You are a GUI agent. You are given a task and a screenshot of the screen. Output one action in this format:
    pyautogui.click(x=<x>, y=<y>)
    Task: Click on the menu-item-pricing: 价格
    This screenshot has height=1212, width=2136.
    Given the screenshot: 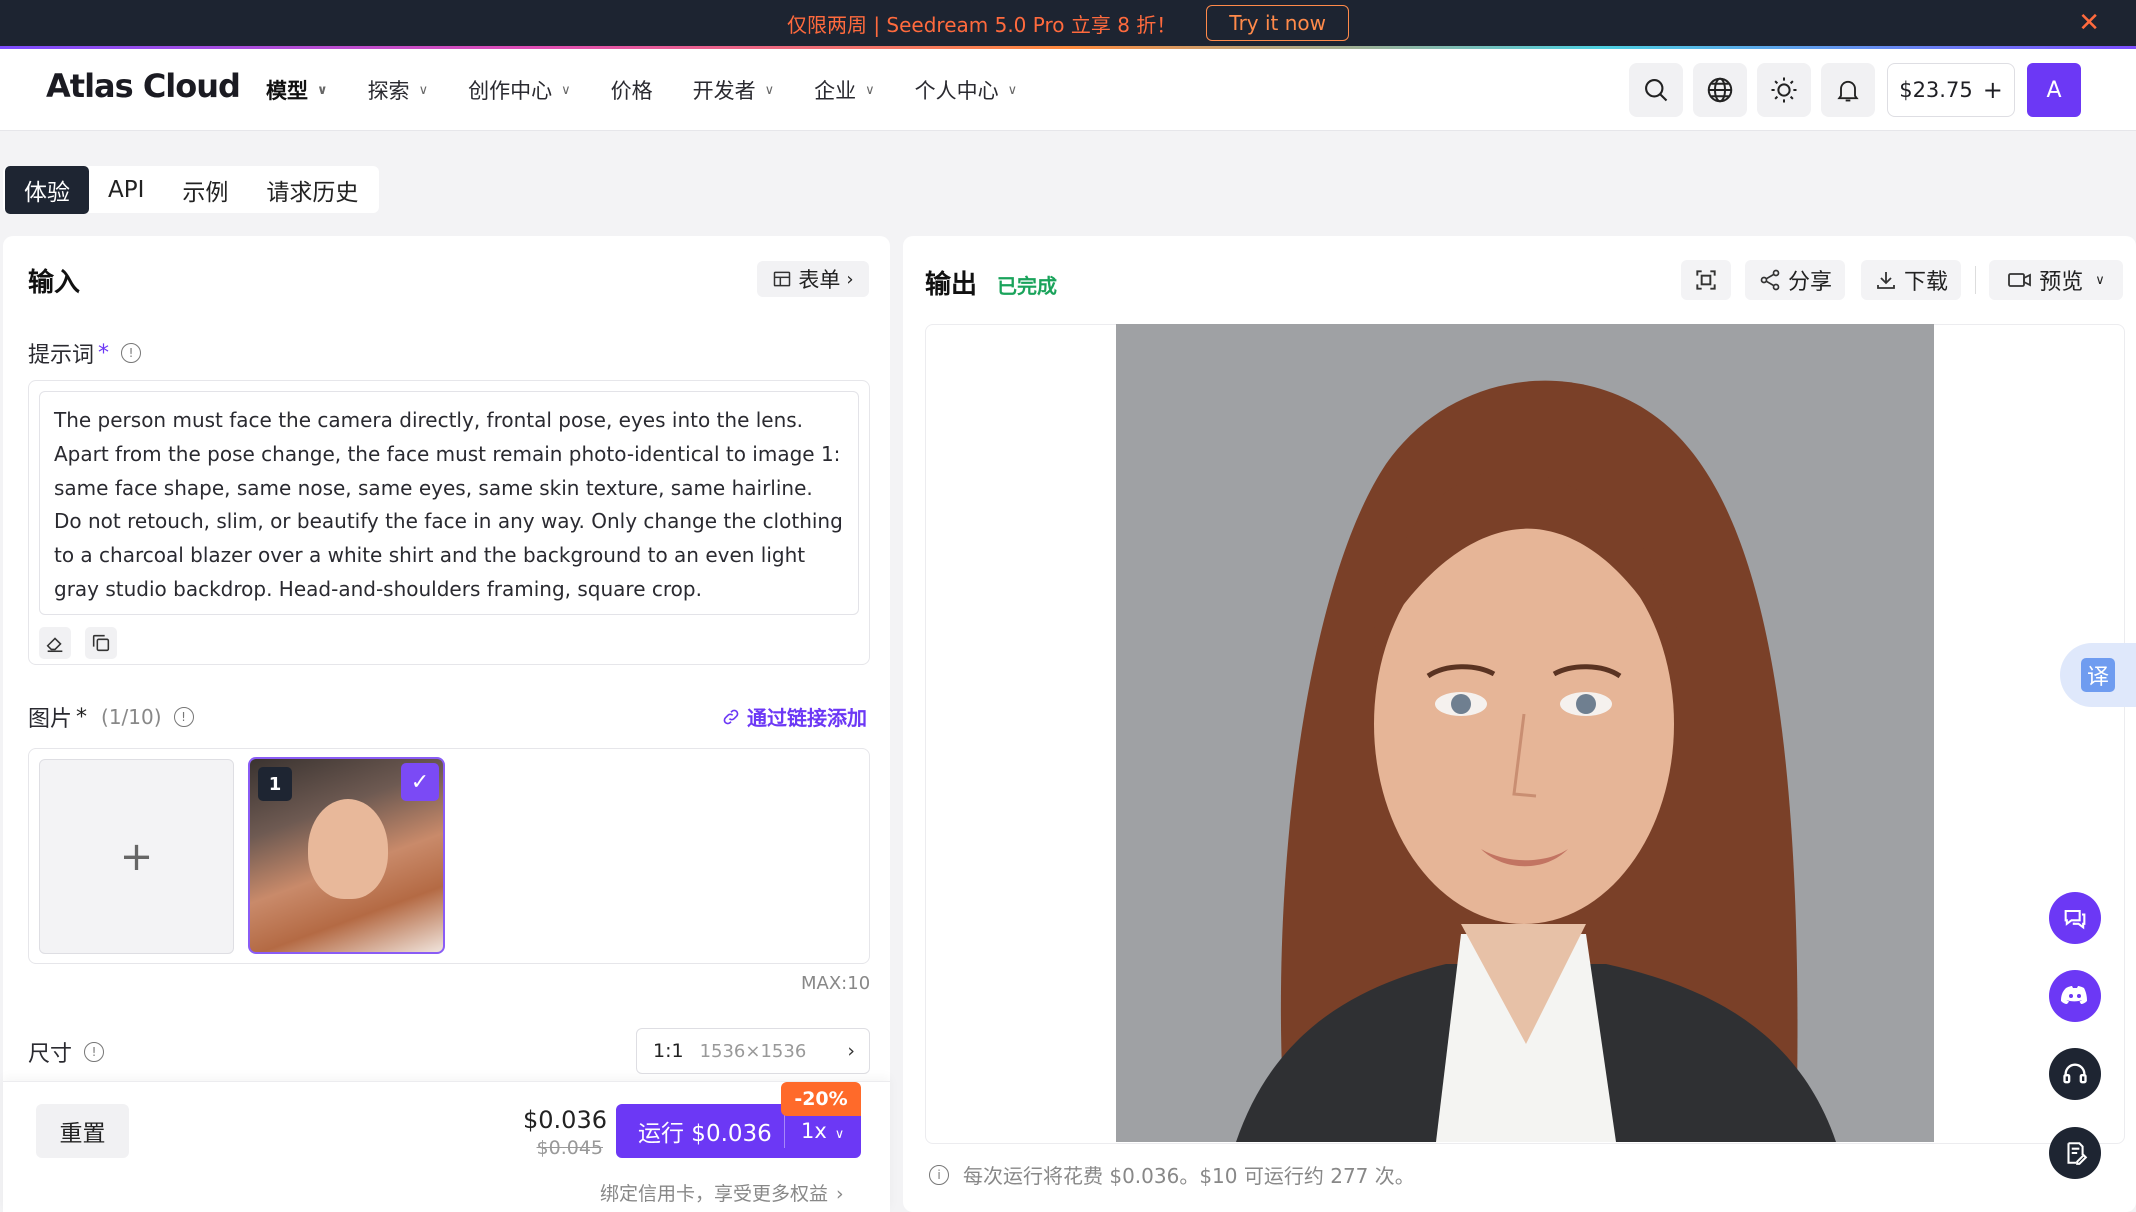 What is the action you would take?
    pyautogui.click(x=632, y=90)
    